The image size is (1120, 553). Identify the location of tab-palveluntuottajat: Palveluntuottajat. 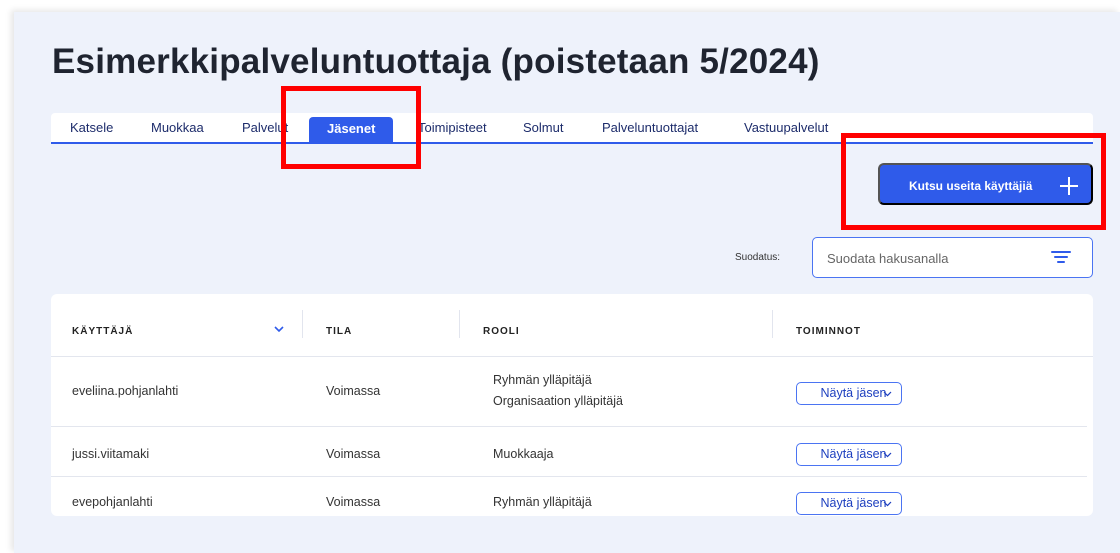
(650, 130).